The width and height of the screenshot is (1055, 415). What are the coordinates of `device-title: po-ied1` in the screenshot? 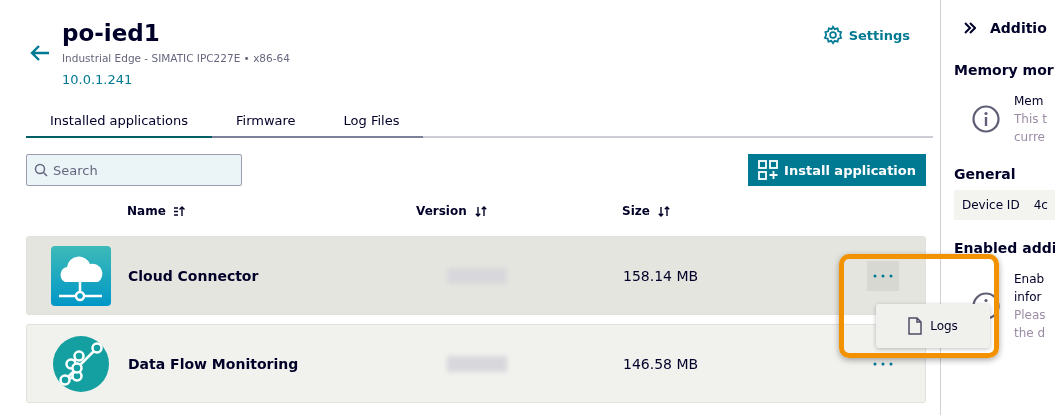 It's located at (111, 33).